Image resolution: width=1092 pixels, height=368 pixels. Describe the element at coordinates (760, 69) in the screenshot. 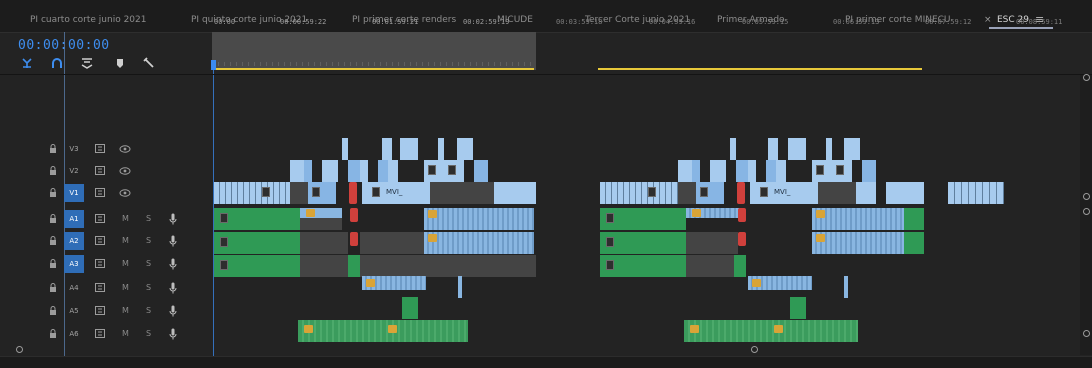

I see `work-area-bar` at that location.